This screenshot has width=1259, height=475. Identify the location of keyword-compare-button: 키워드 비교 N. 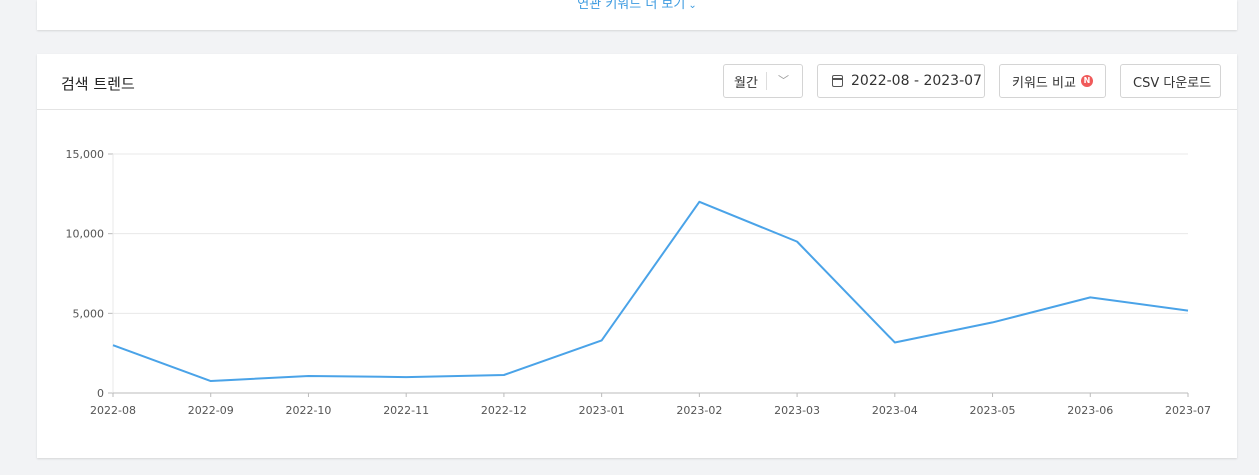
(1052, 81).